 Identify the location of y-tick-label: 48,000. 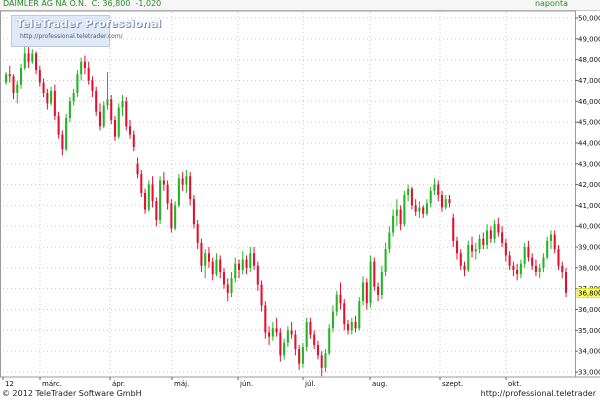
(589, 60).